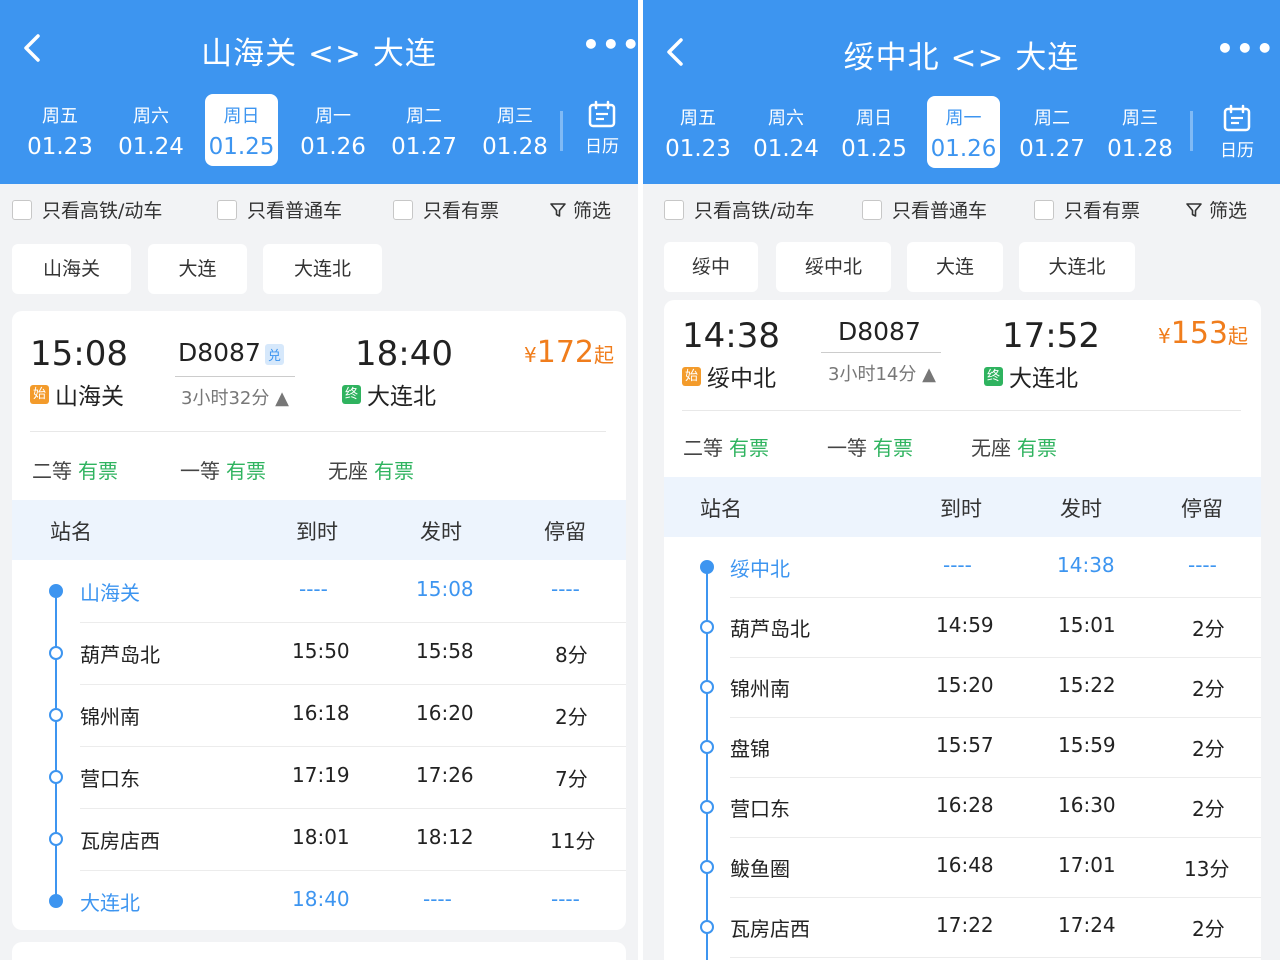  What do you see at coordinates (319, 54) in the screenshot?
I see `route-title: 山海关 <> 大连` at bounding box center [319, 54].